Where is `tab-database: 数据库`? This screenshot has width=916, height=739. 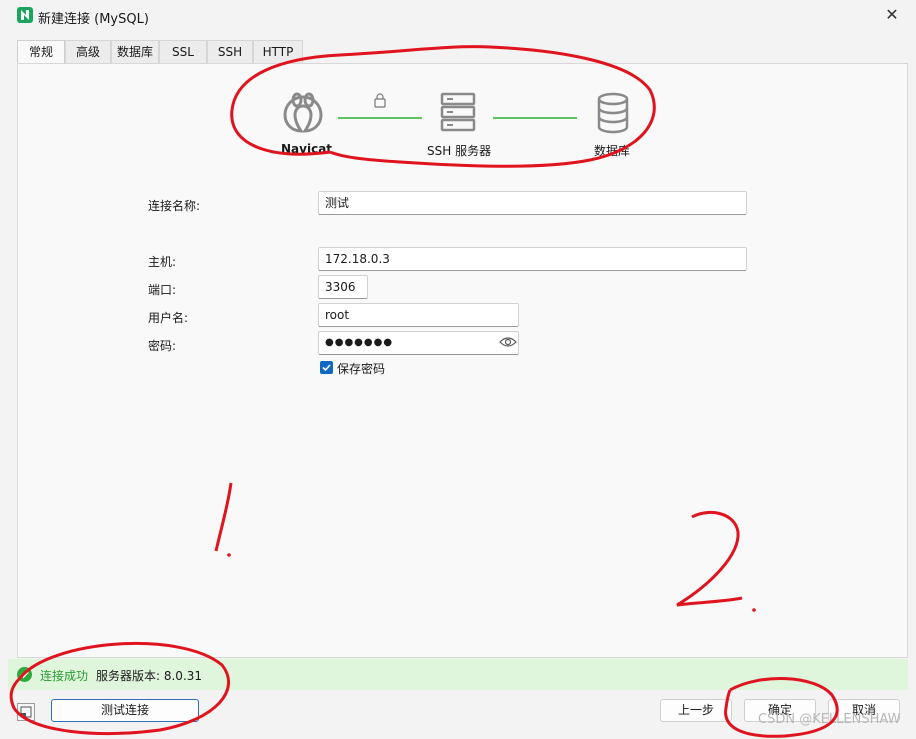
tab-database: 数据库 is located at coordinates (135, 51).